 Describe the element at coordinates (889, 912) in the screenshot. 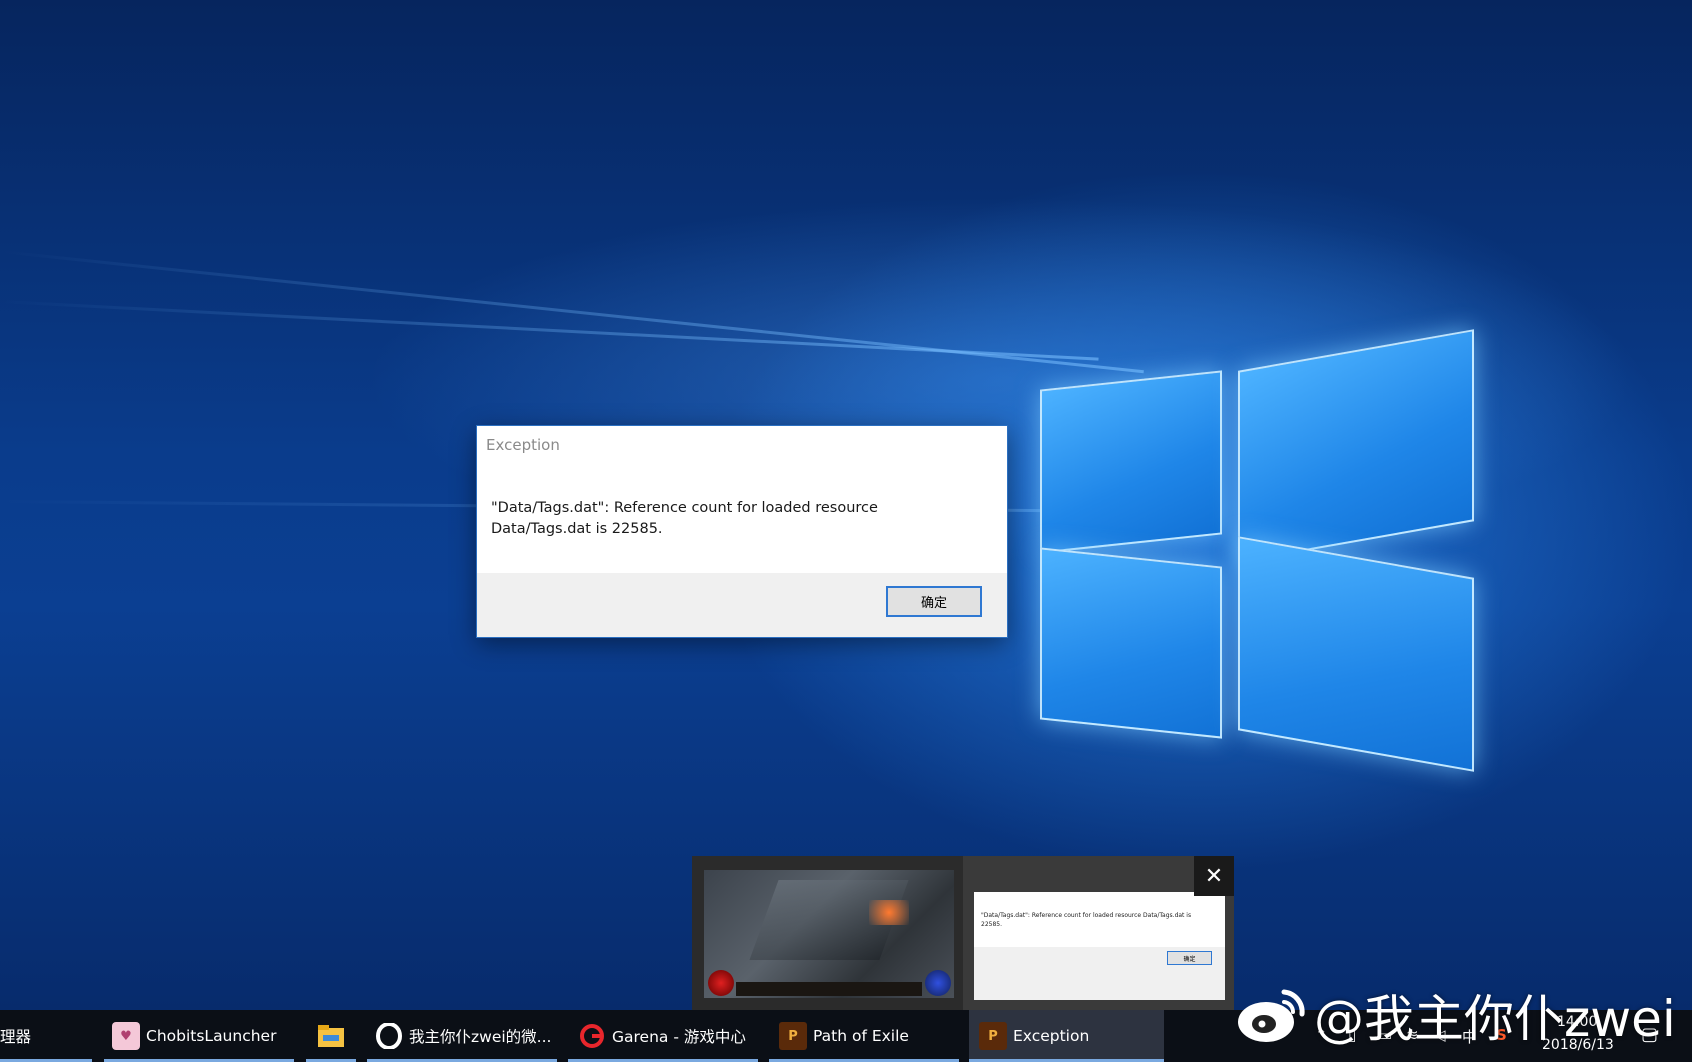

I see `game-fire` at that location.